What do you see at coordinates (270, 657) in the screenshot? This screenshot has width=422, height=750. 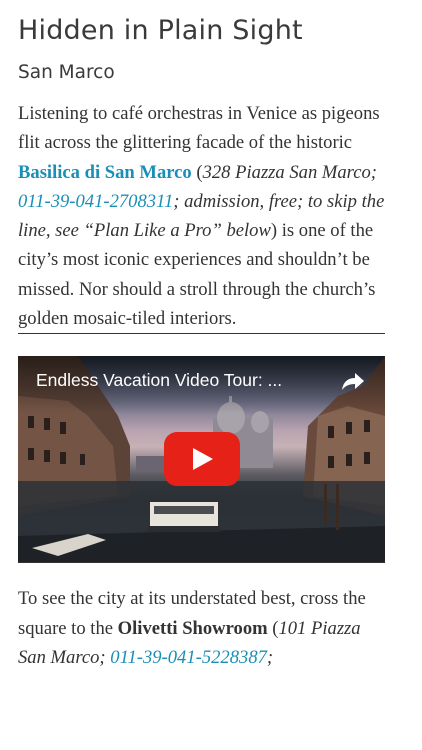 I see `paragraph-tail: ;` at bounding box center [270, 657].